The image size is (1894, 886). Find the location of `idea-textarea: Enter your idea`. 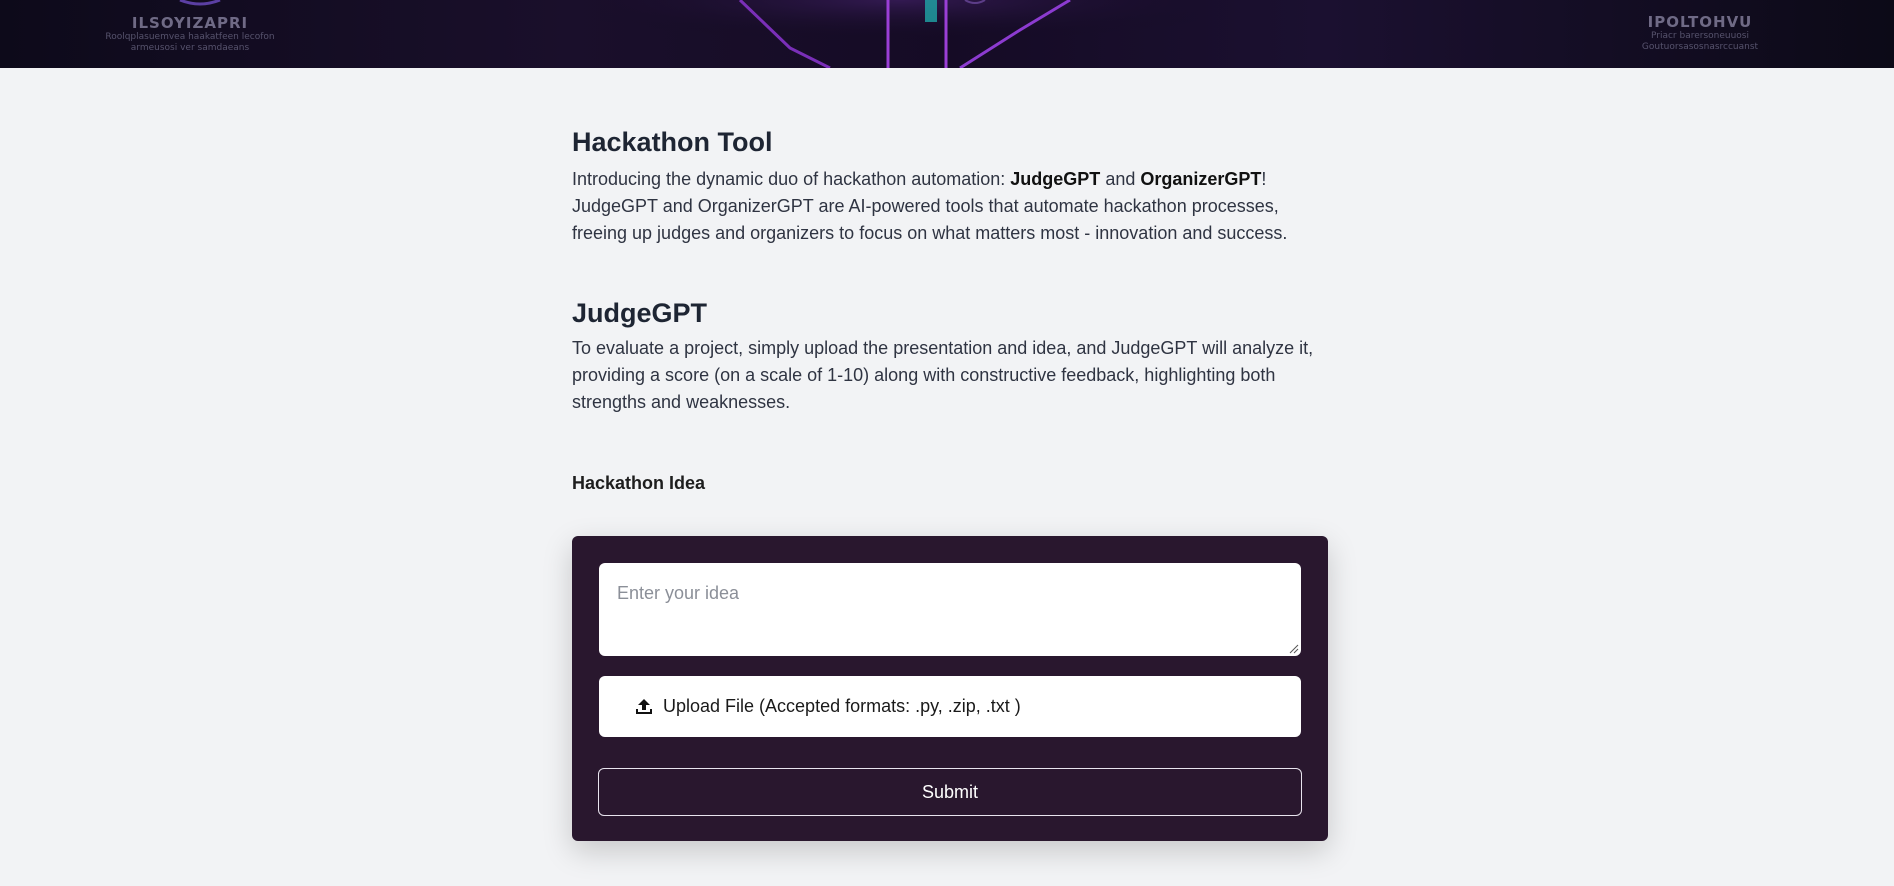

idea-textarea: Enter your idea is located at coordinates (950, 609).